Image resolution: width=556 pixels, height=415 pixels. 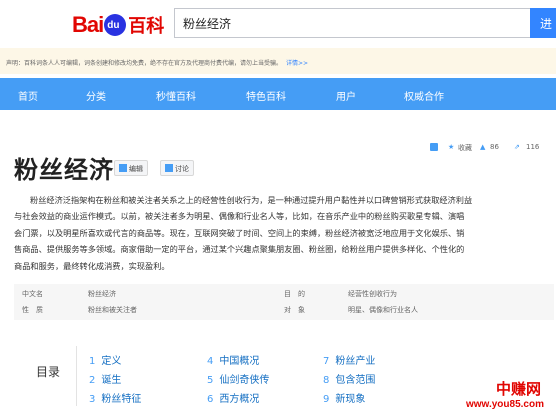 I want to click on toc-link: 粉丝产业, so click(x=355, y=361).